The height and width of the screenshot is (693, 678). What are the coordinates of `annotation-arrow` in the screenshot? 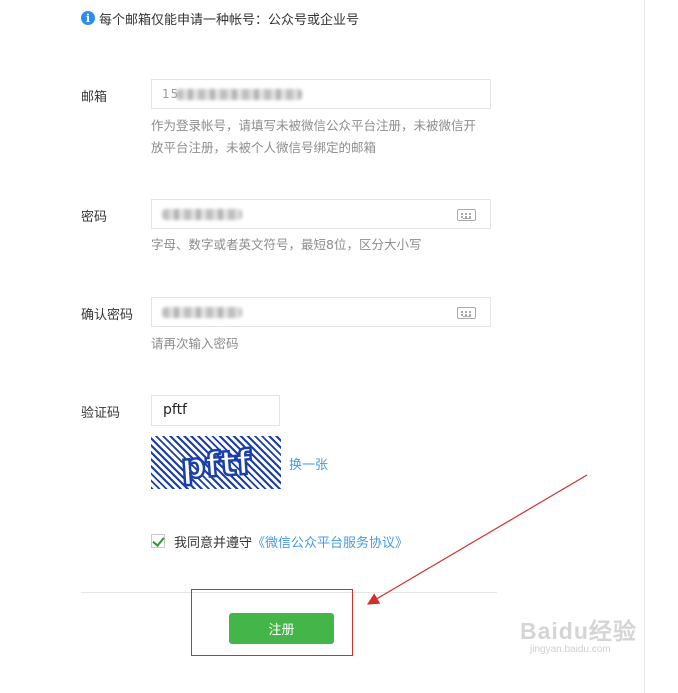 It's located at (477, 539).